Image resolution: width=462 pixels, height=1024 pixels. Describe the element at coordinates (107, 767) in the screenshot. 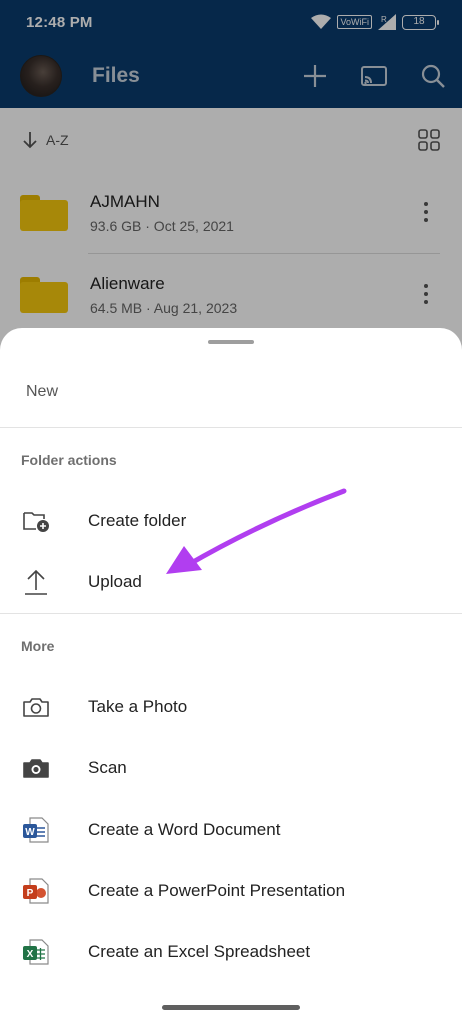

I see `menu-label: Scan` at that location.